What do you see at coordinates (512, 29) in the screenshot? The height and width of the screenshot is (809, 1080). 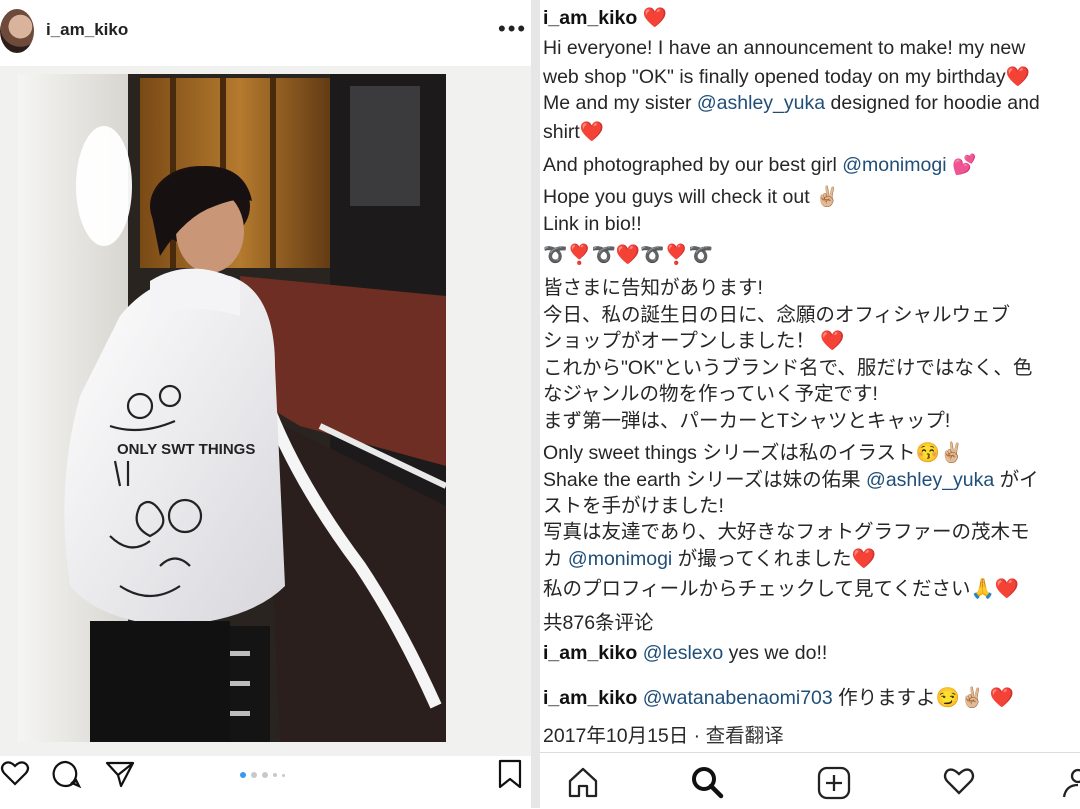 I see `more-options-icon: •••` at bounding box center [512, 29].